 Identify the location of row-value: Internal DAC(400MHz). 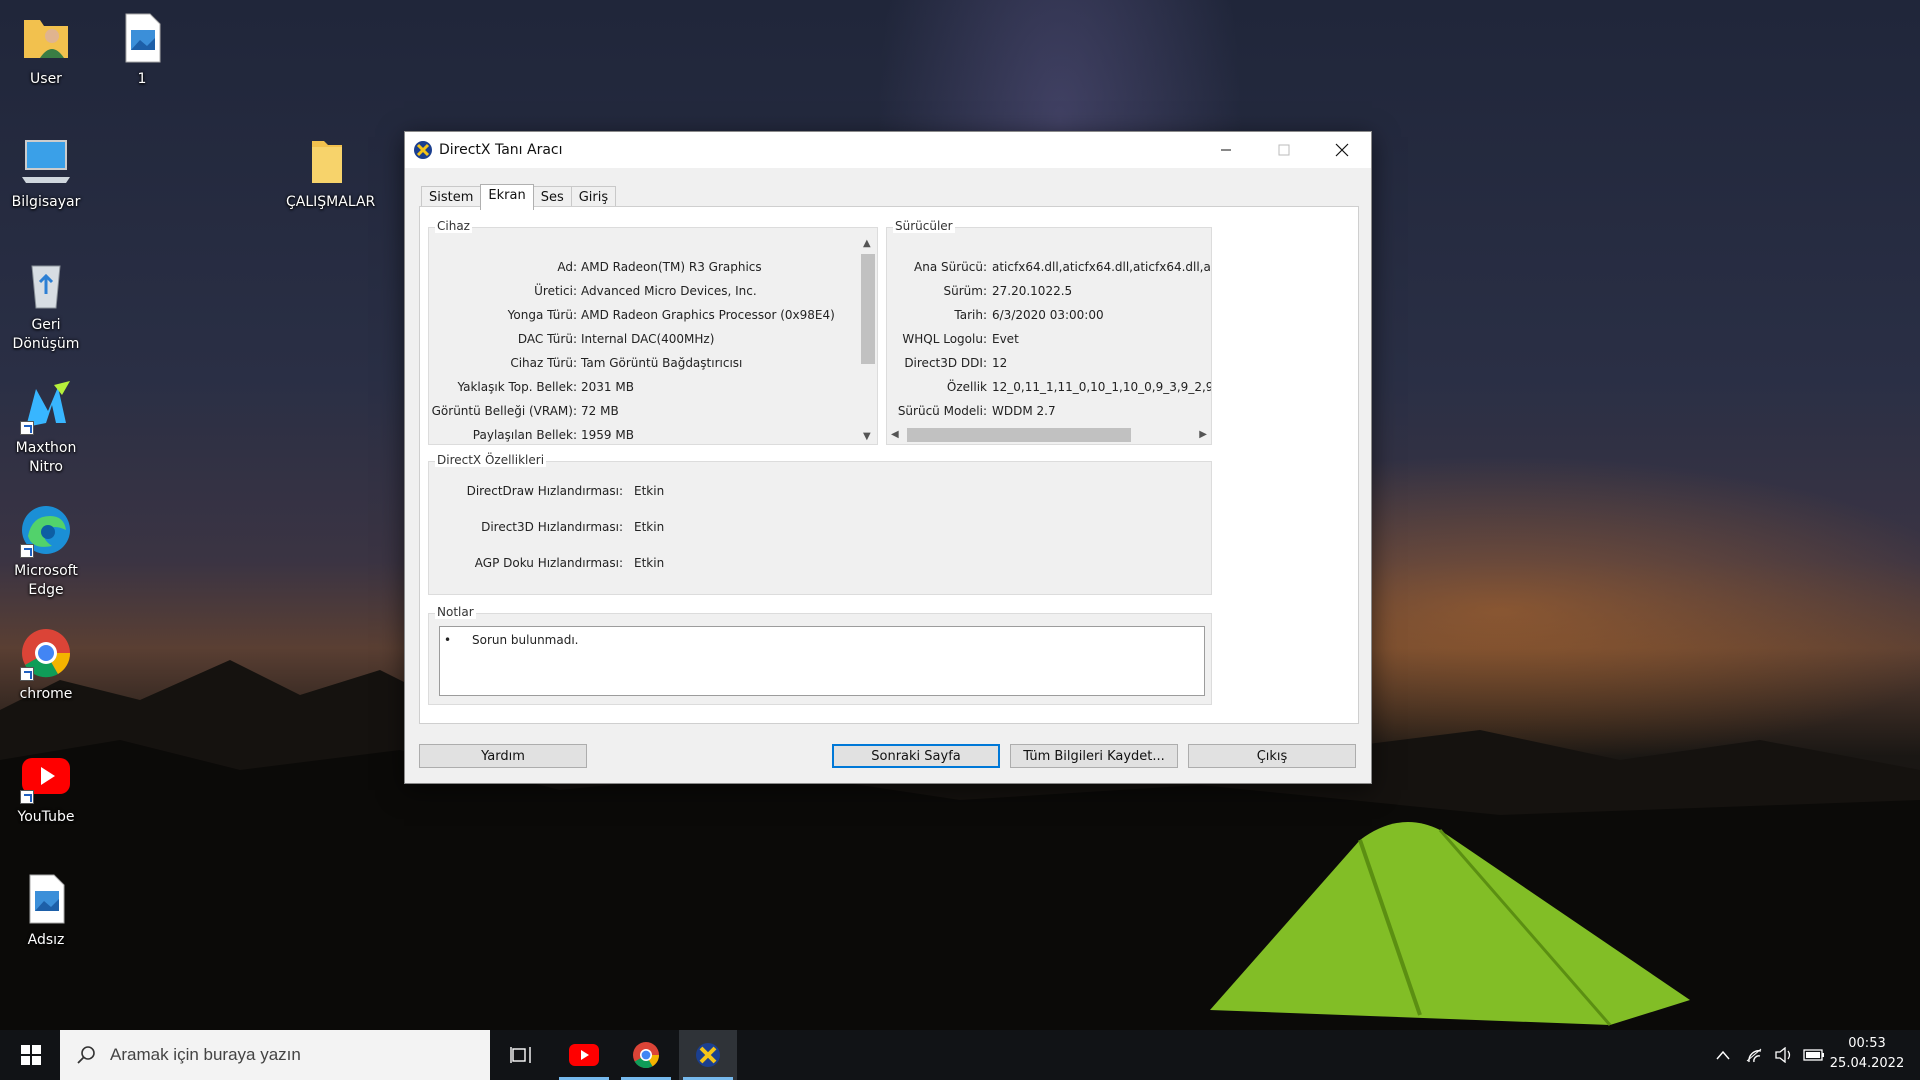
(648, 339).